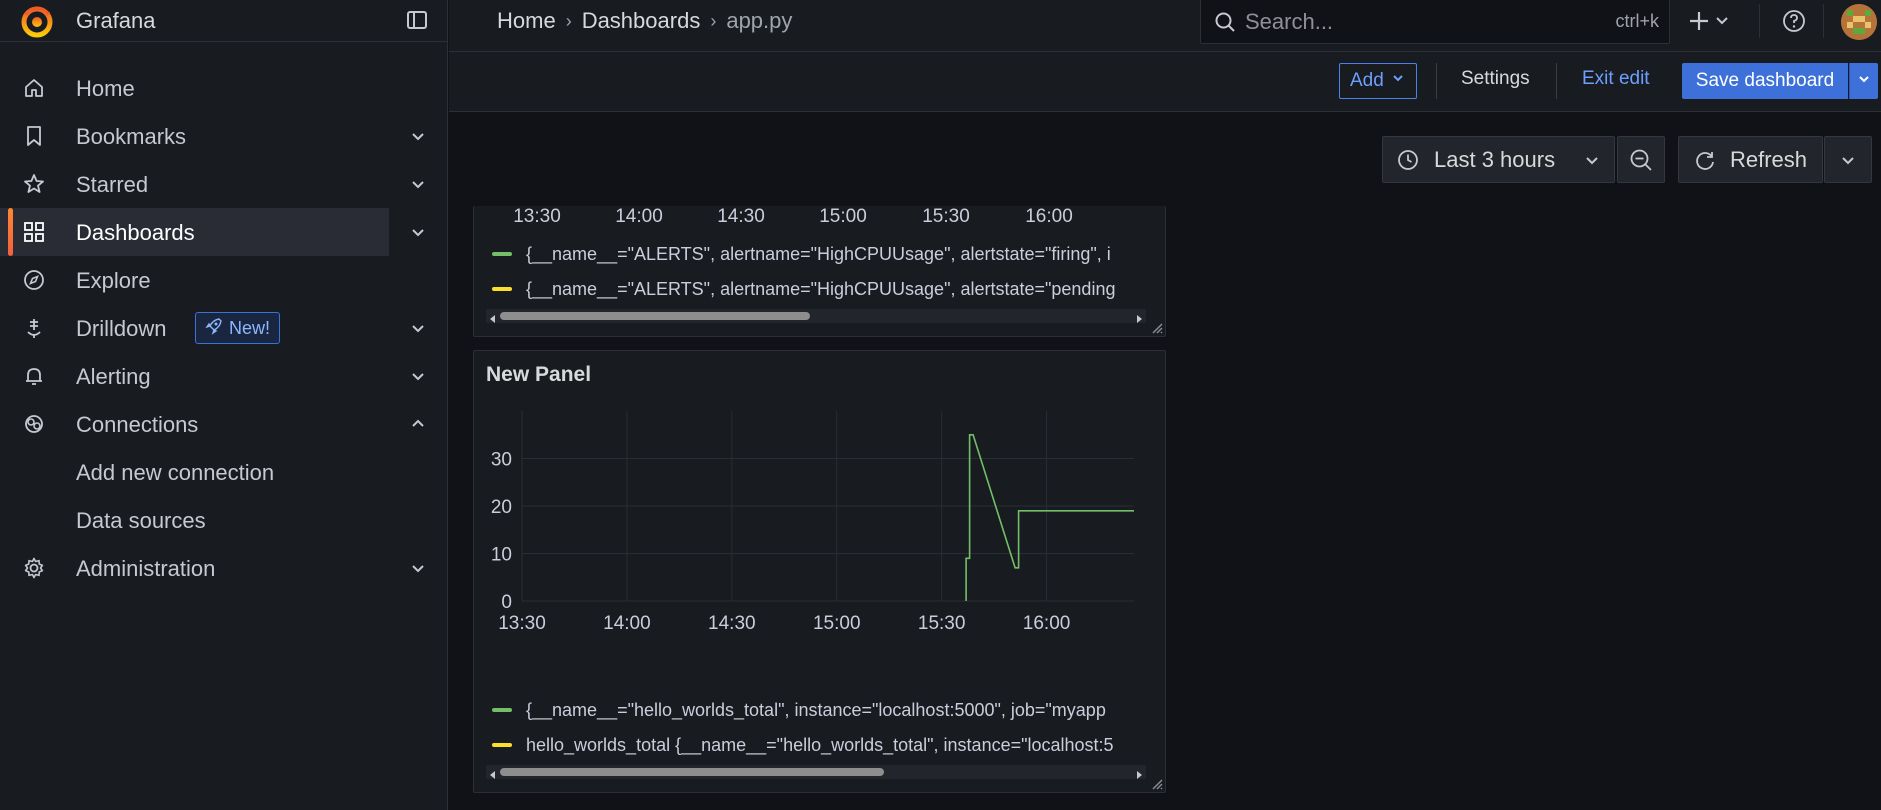 The image size is (1881, 810). I want to click on sidebar-item-explore: Explore, so click(224, 280).